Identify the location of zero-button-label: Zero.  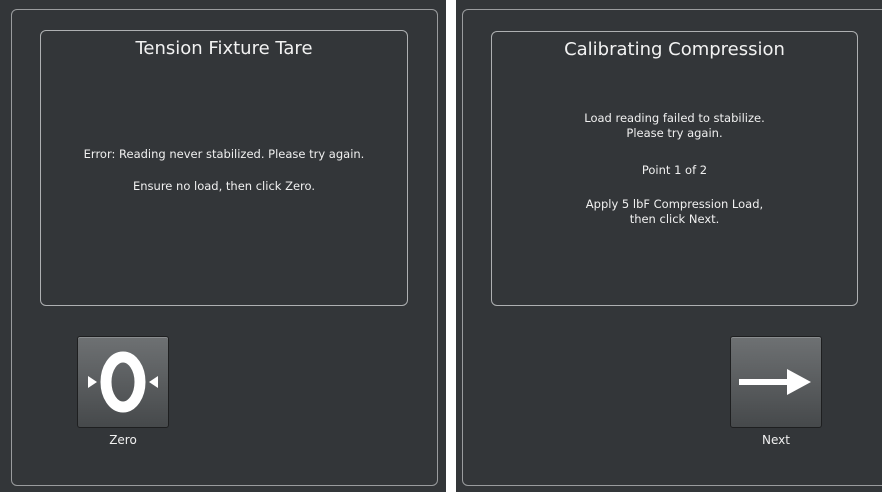
(123, 440).